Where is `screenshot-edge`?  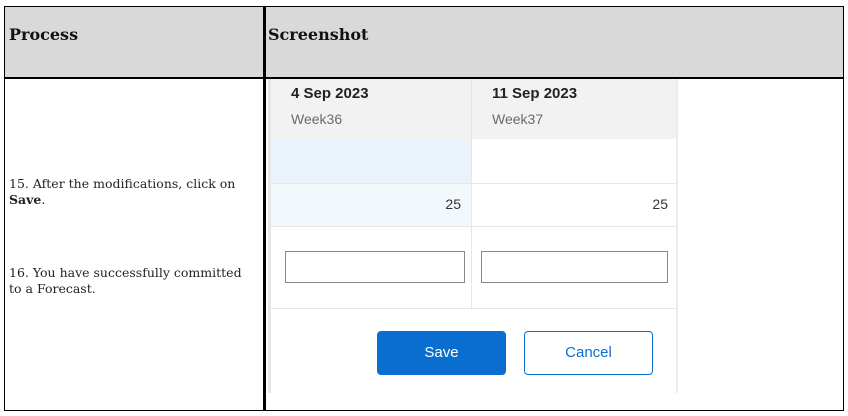 screenshot-edge is located at coordinates (677, 236).